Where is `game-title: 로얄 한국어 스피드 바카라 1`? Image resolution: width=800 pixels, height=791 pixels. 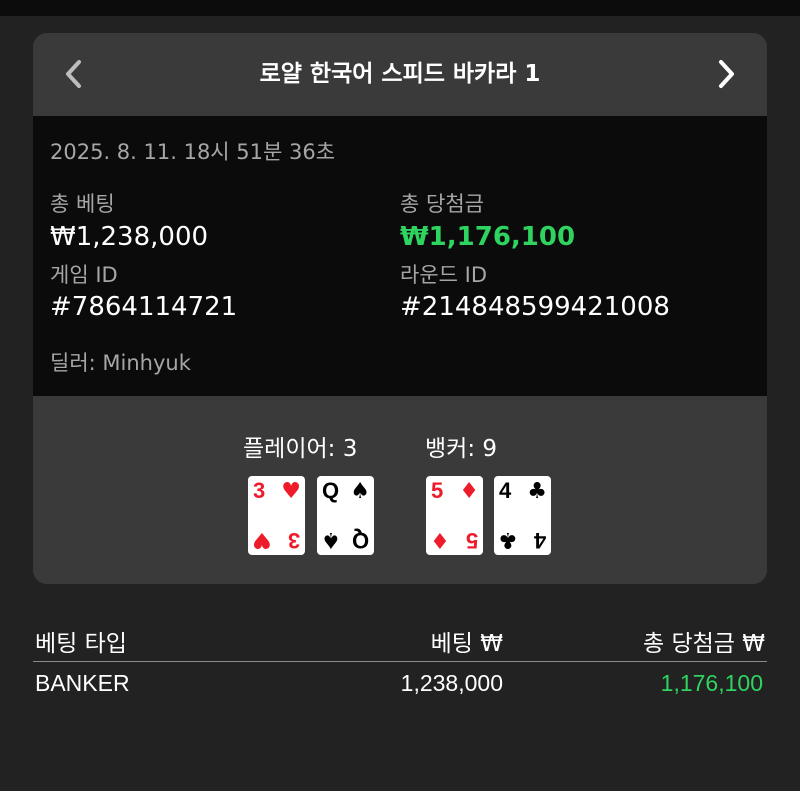
game-title: 로얄 한국어 스피드 바카라 1 is located at coordinates (400, 74).